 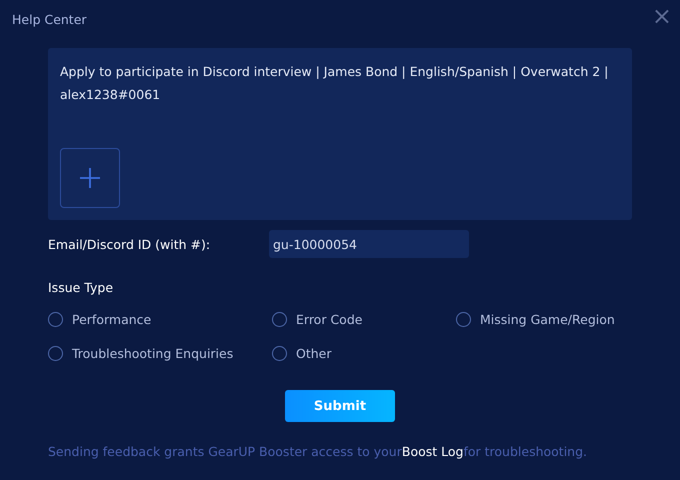 What do you see at coordinates (130, 244) in the screenshot?
I see `field-label: Email/Discord ID (with #):` at bounding box center [130, 244].